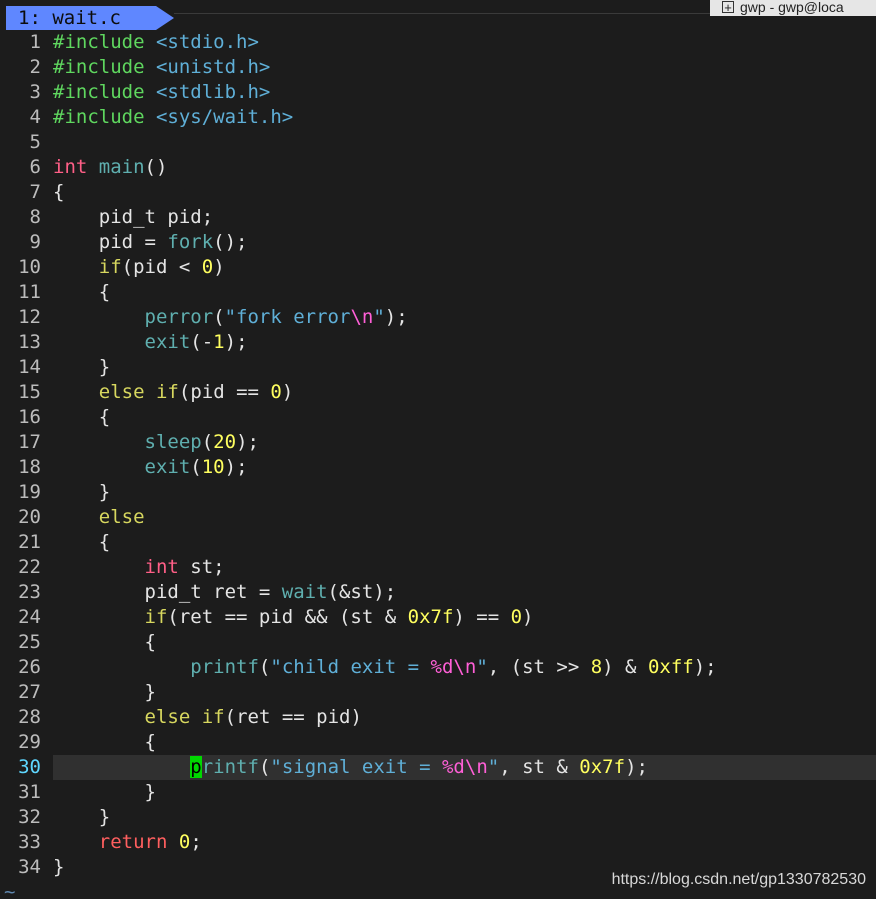 The image size is (876, 899). I want to click on line-number: 22, so click(29, 567).